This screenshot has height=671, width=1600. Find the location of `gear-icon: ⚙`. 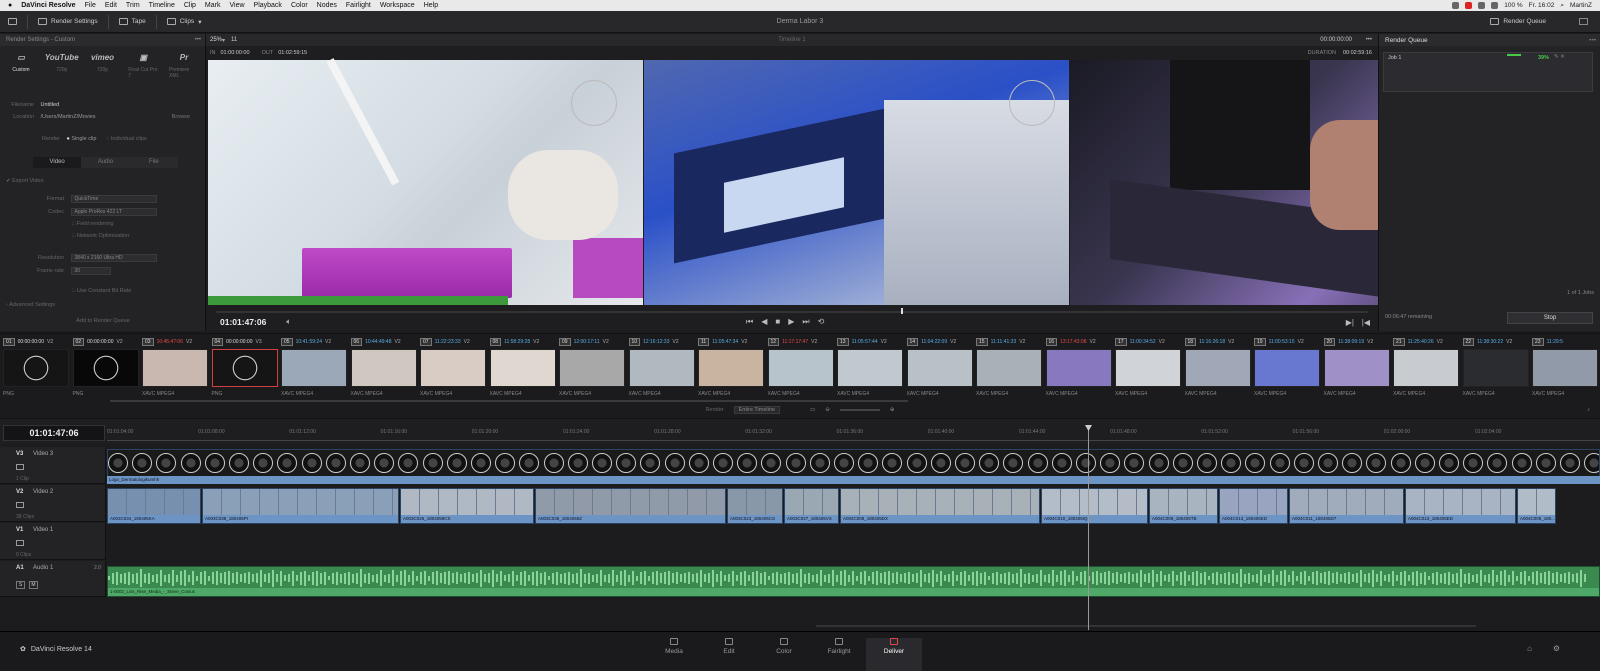

gear-icon: ⚙ is located at coordinates (1556, 648).